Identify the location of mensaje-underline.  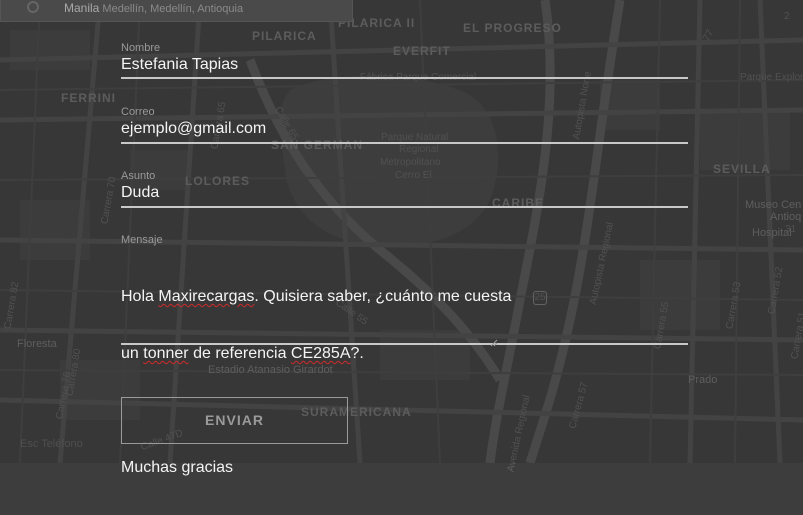
(404, 344).